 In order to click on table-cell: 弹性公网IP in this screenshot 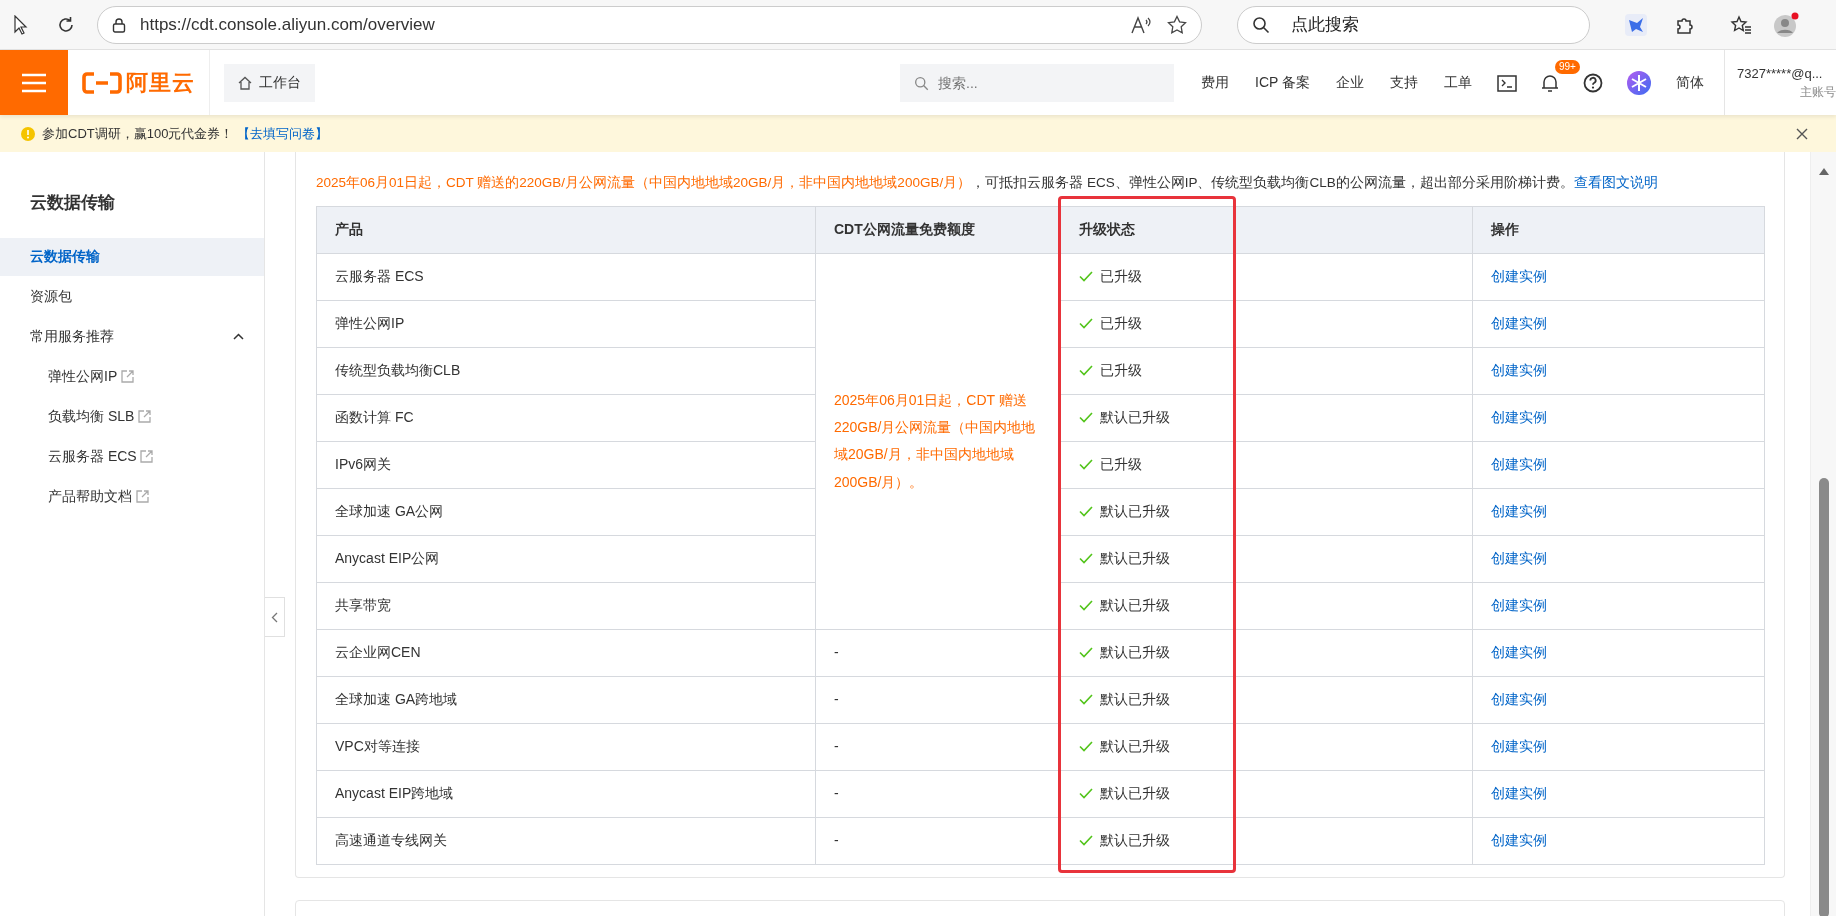, I will do `click(566, 324)`.